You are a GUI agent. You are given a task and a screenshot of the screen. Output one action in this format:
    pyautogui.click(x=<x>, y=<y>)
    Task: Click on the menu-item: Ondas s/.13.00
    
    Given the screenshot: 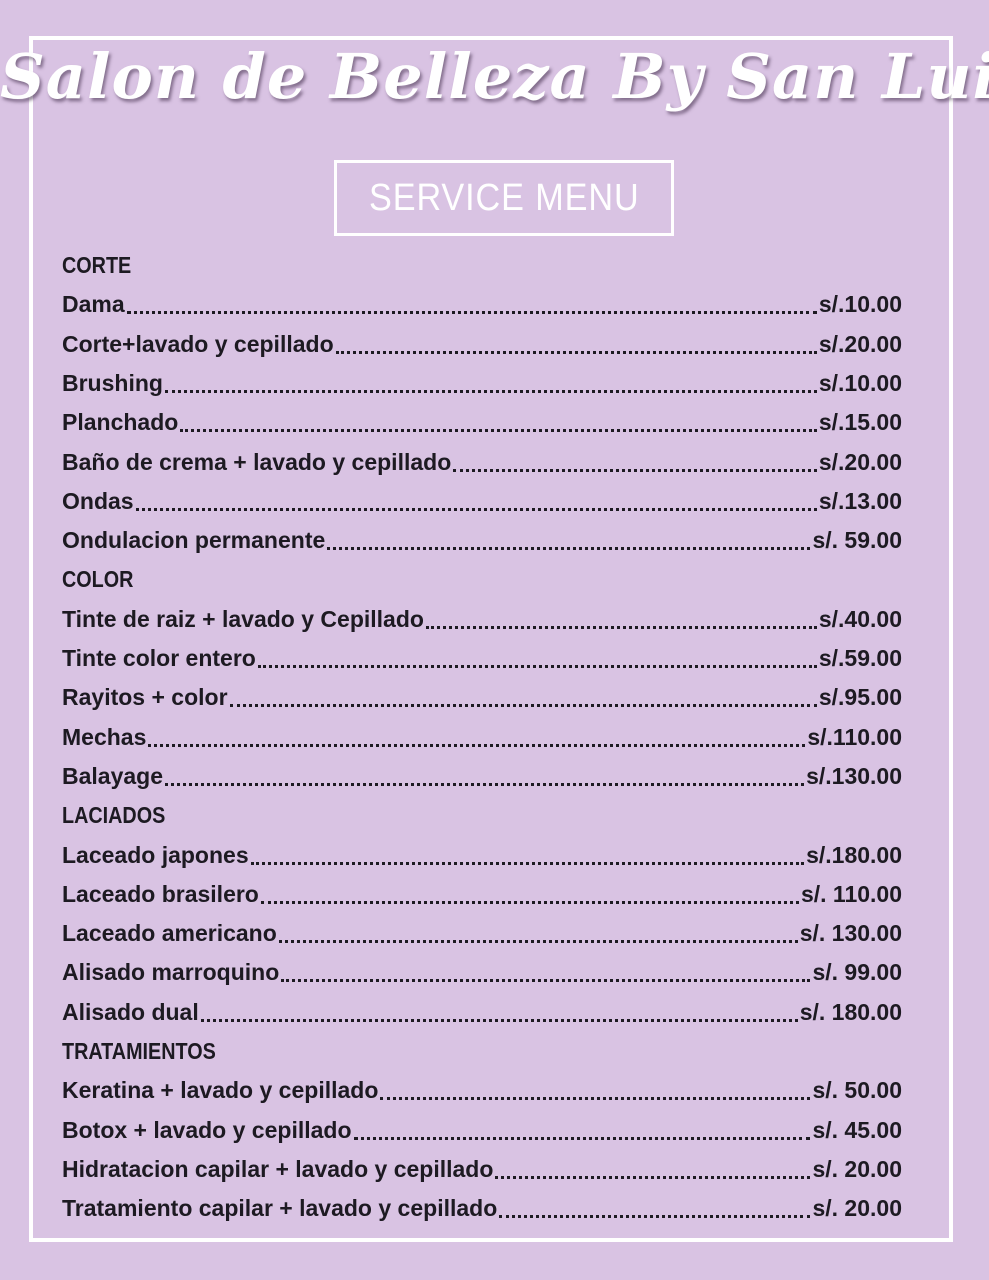 What is the action you would take?
    pyautogui.click(x=482, y=501)
    